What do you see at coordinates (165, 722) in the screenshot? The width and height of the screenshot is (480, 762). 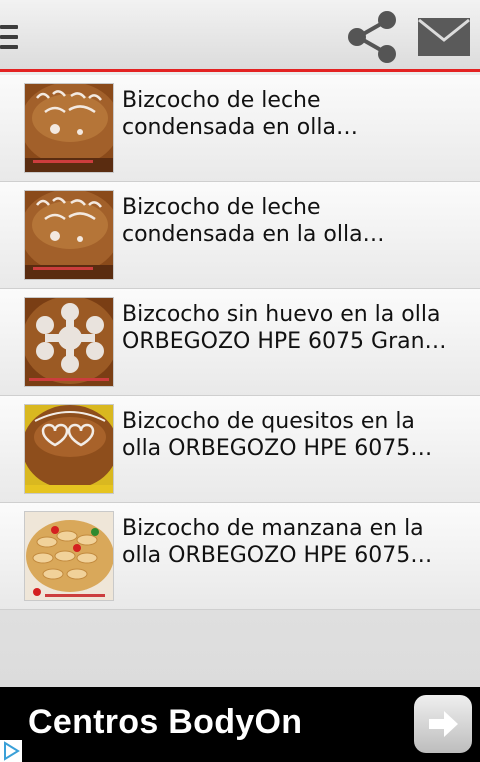 I see `ad-text: Centros BodyOn` at bounding box center [165, 722].